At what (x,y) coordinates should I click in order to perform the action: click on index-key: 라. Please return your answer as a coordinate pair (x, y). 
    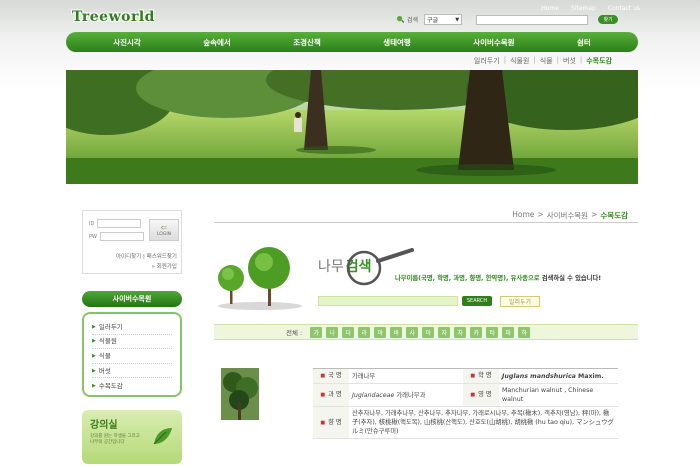
    Looking at the image, I should click on (364, 332).